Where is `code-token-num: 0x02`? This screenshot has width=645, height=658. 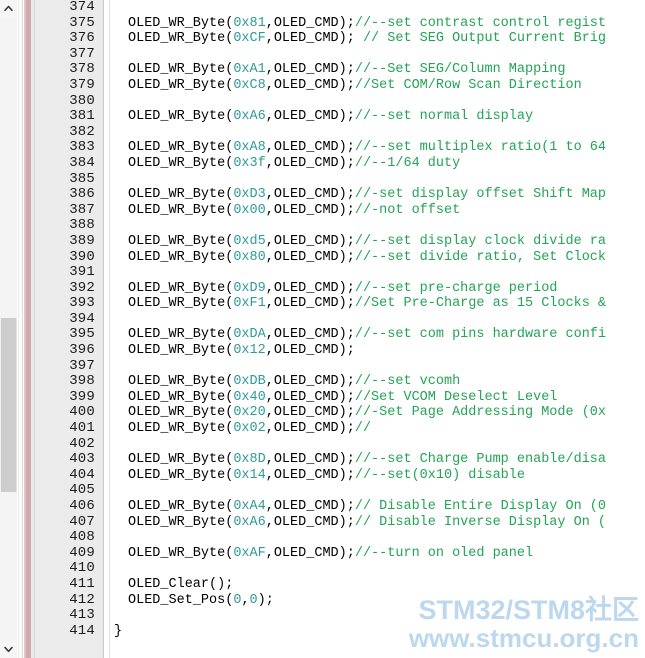 code-token-num: 0x02 is located at coordinates (249, 429).